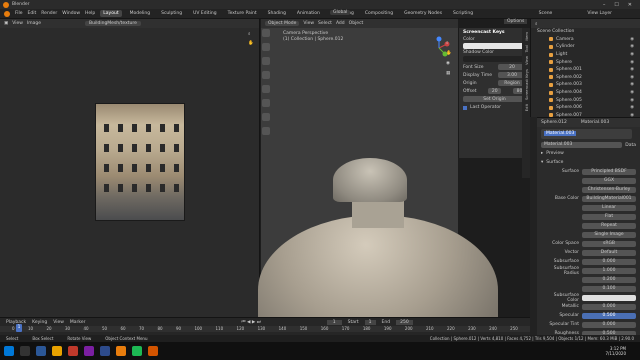  I want to click on material-slot-list: Material.003, so click(586, 134).